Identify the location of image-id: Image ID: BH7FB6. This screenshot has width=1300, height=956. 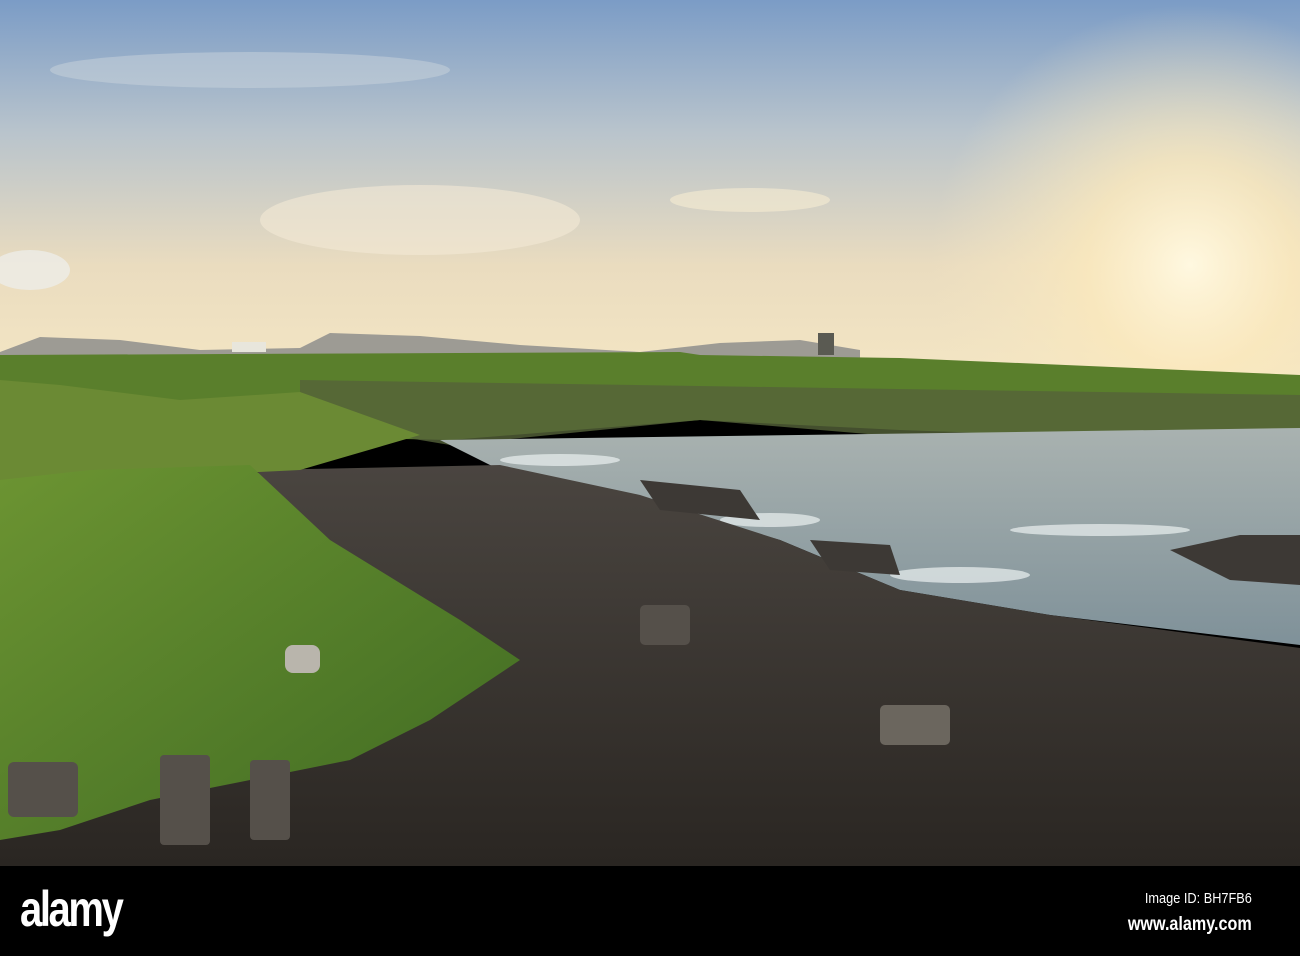
(1198, 898).